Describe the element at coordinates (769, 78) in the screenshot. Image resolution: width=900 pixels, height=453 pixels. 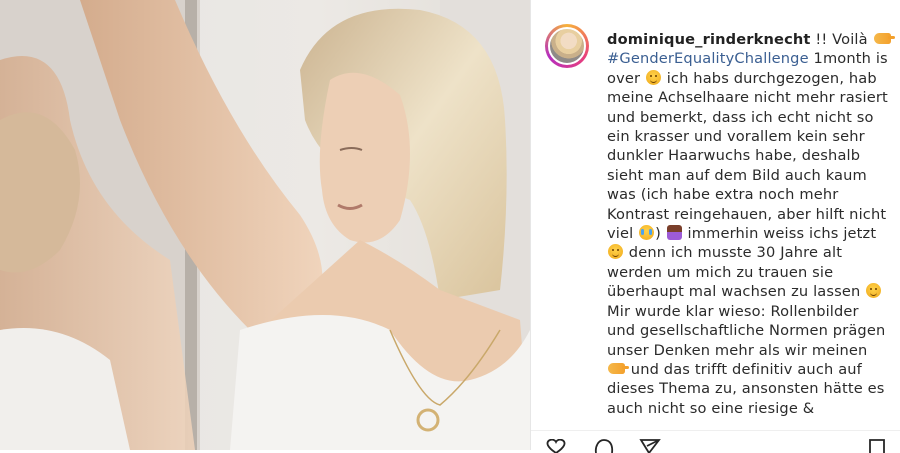
I see `caption-text: ich habs durchgezogen, hab` at that location.